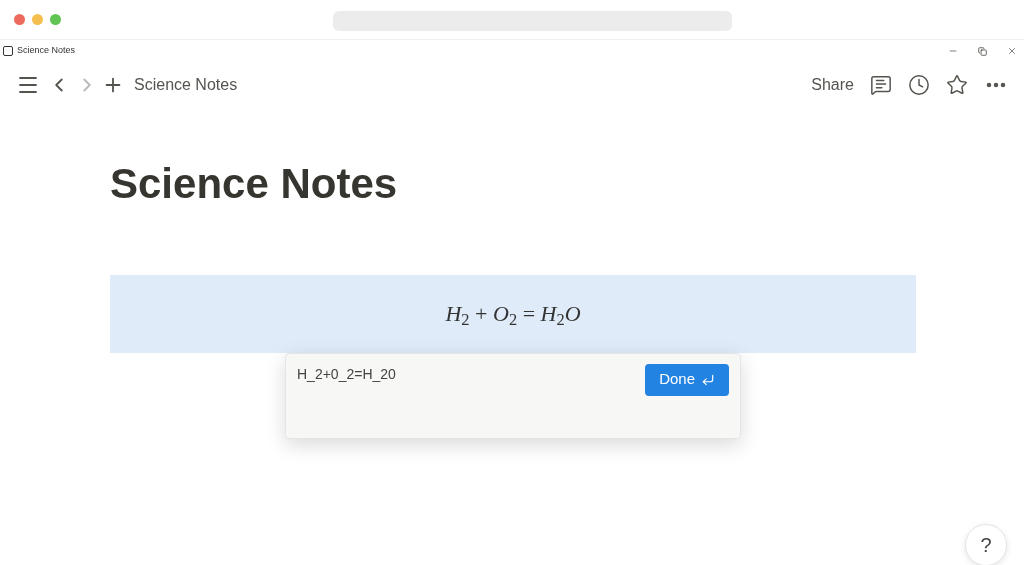  Describe the element at coordinates (881, 85) in the screenshot. I see `comment-icon` at that location.